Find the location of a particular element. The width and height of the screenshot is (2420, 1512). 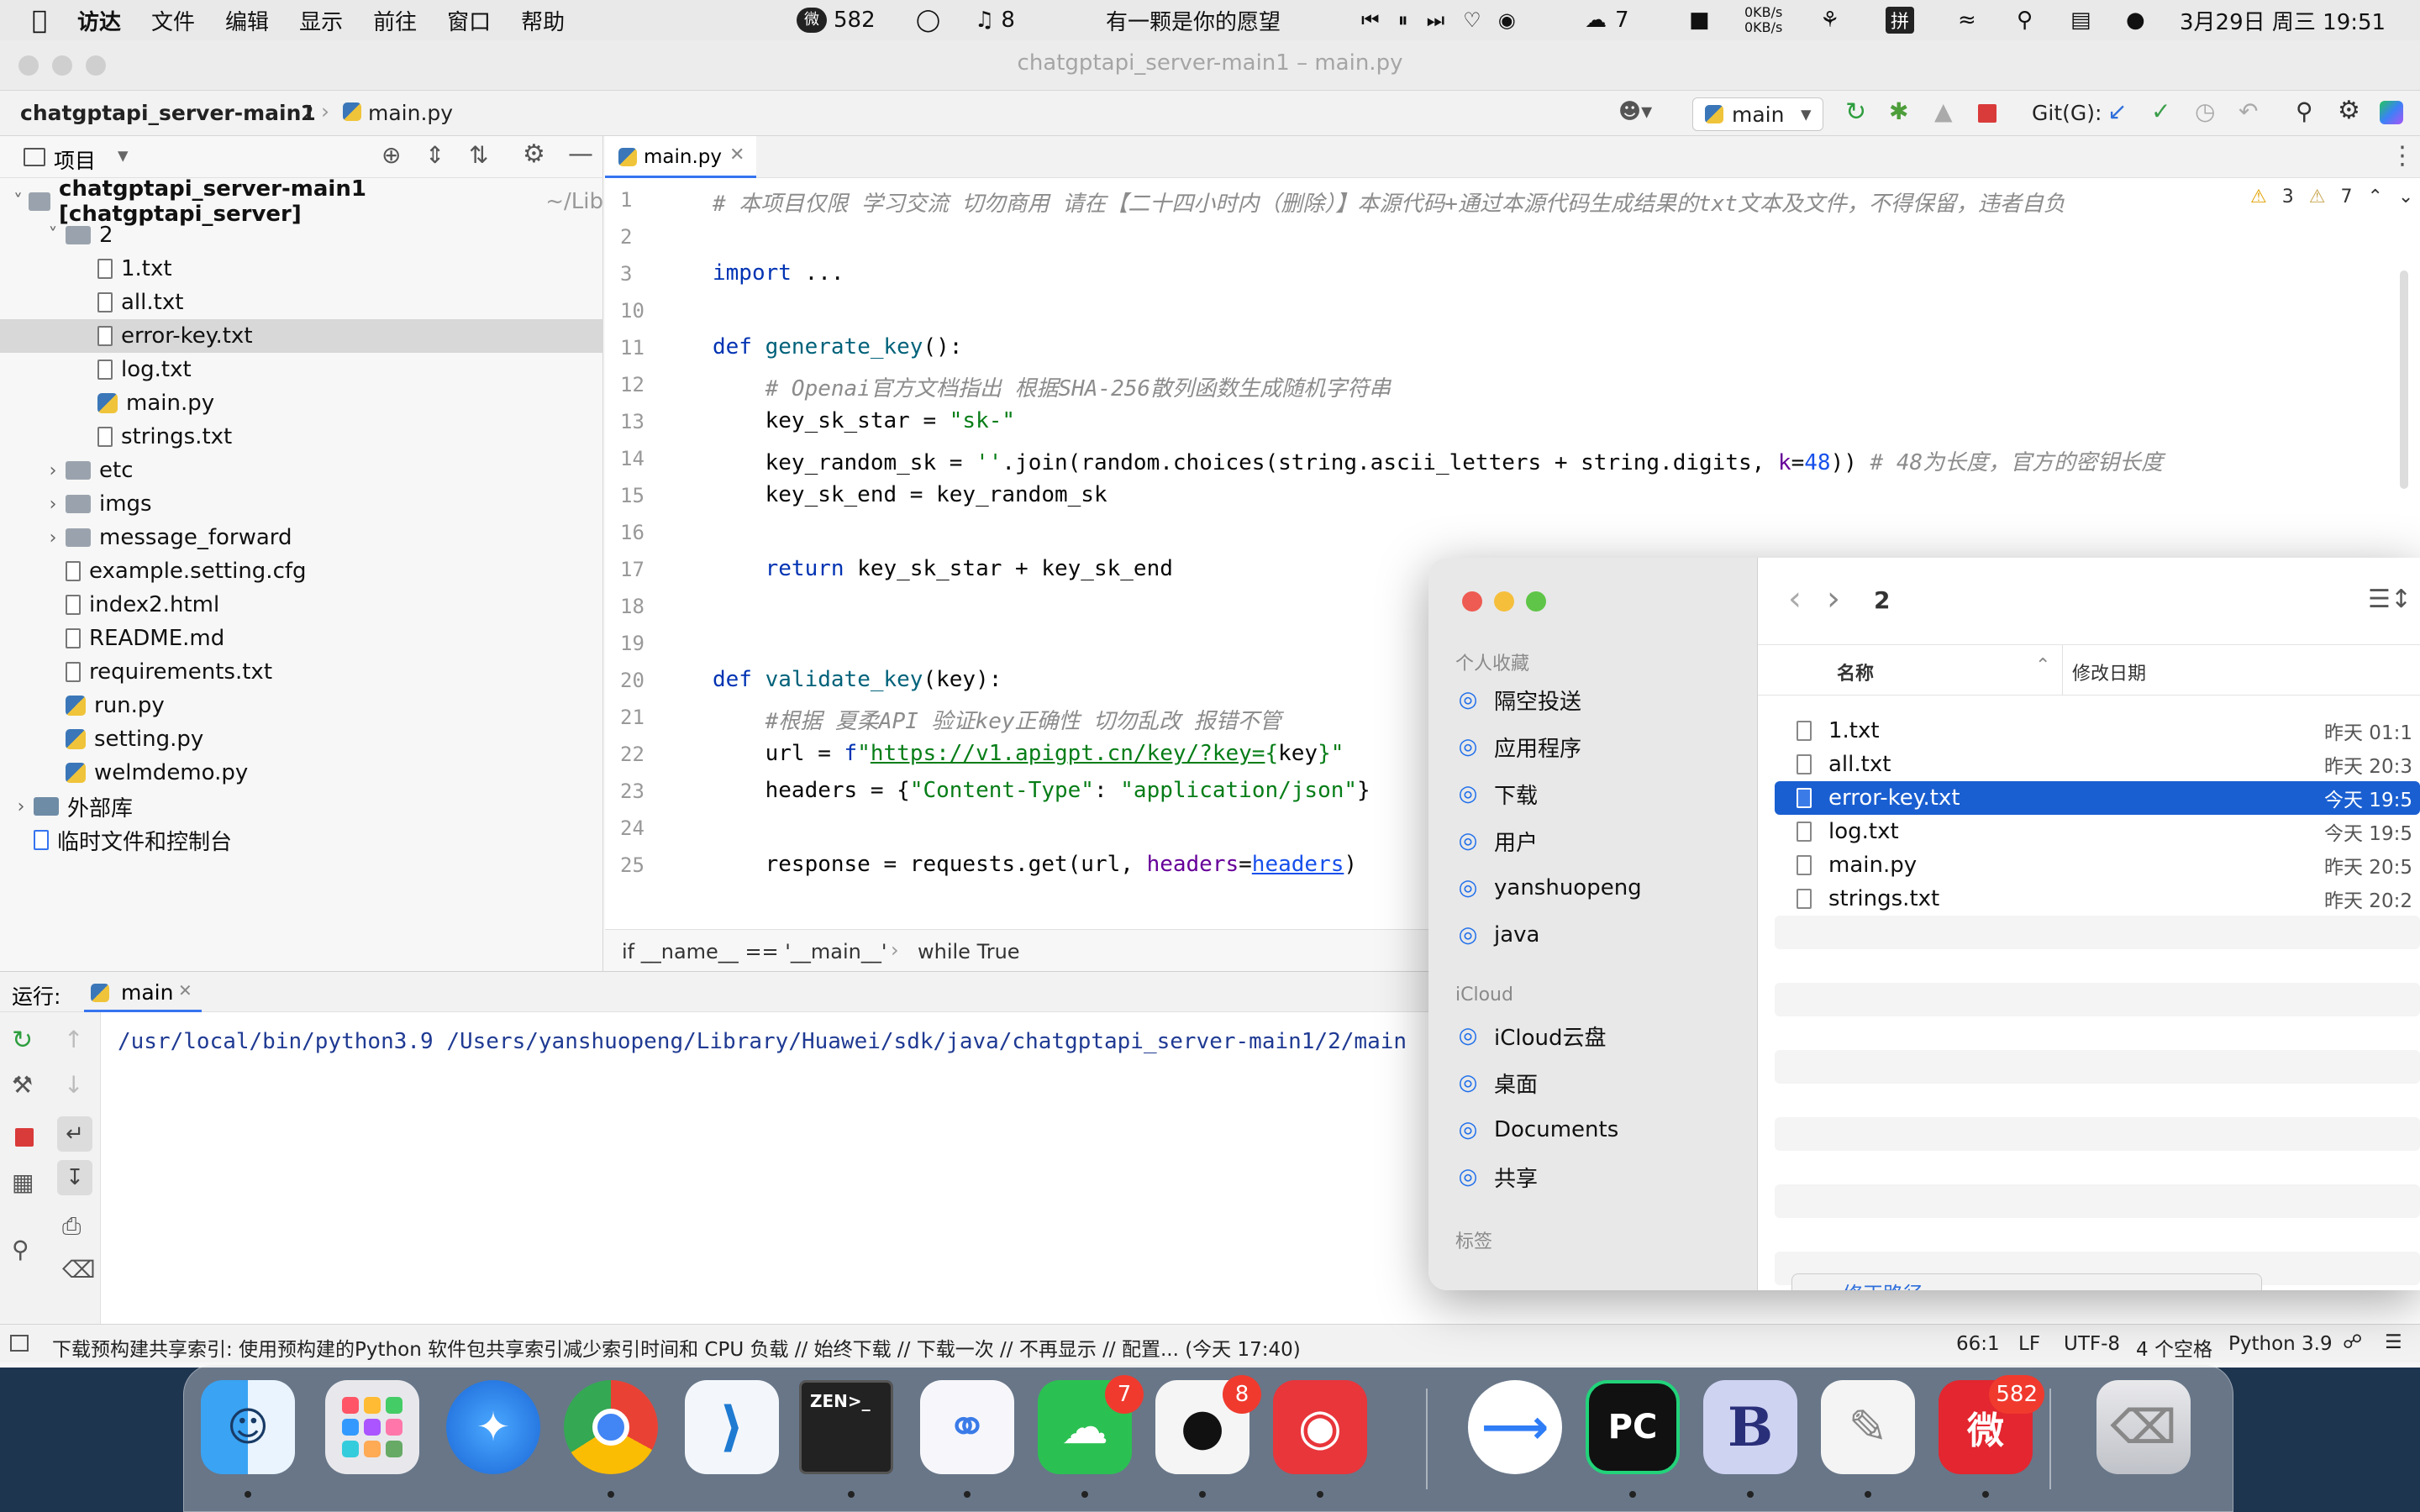

column-divider is located at coordinates (2062, 670).